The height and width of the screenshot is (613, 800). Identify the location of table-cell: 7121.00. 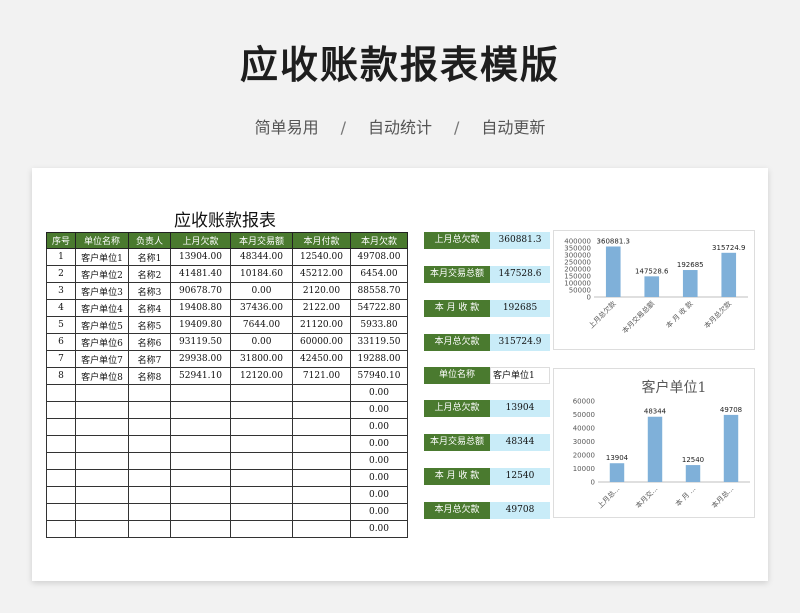
(321, 376).